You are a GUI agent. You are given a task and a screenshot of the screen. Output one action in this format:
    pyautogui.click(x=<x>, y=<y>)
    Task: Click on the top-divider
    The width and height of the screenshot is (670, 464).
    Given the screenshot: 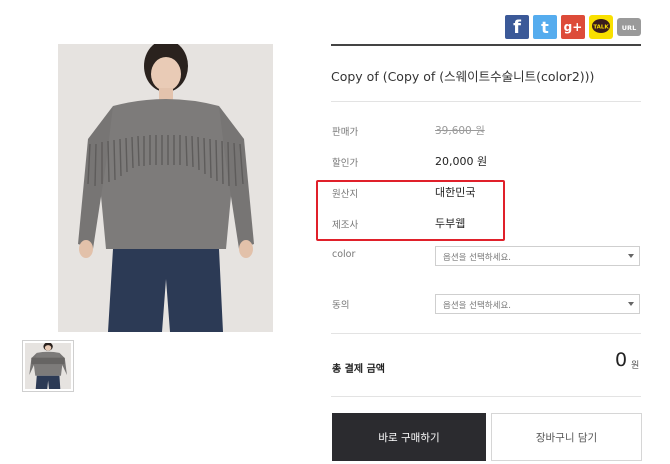 What is the action you would take?
    pyautogui.click(x=486, y=45)
    